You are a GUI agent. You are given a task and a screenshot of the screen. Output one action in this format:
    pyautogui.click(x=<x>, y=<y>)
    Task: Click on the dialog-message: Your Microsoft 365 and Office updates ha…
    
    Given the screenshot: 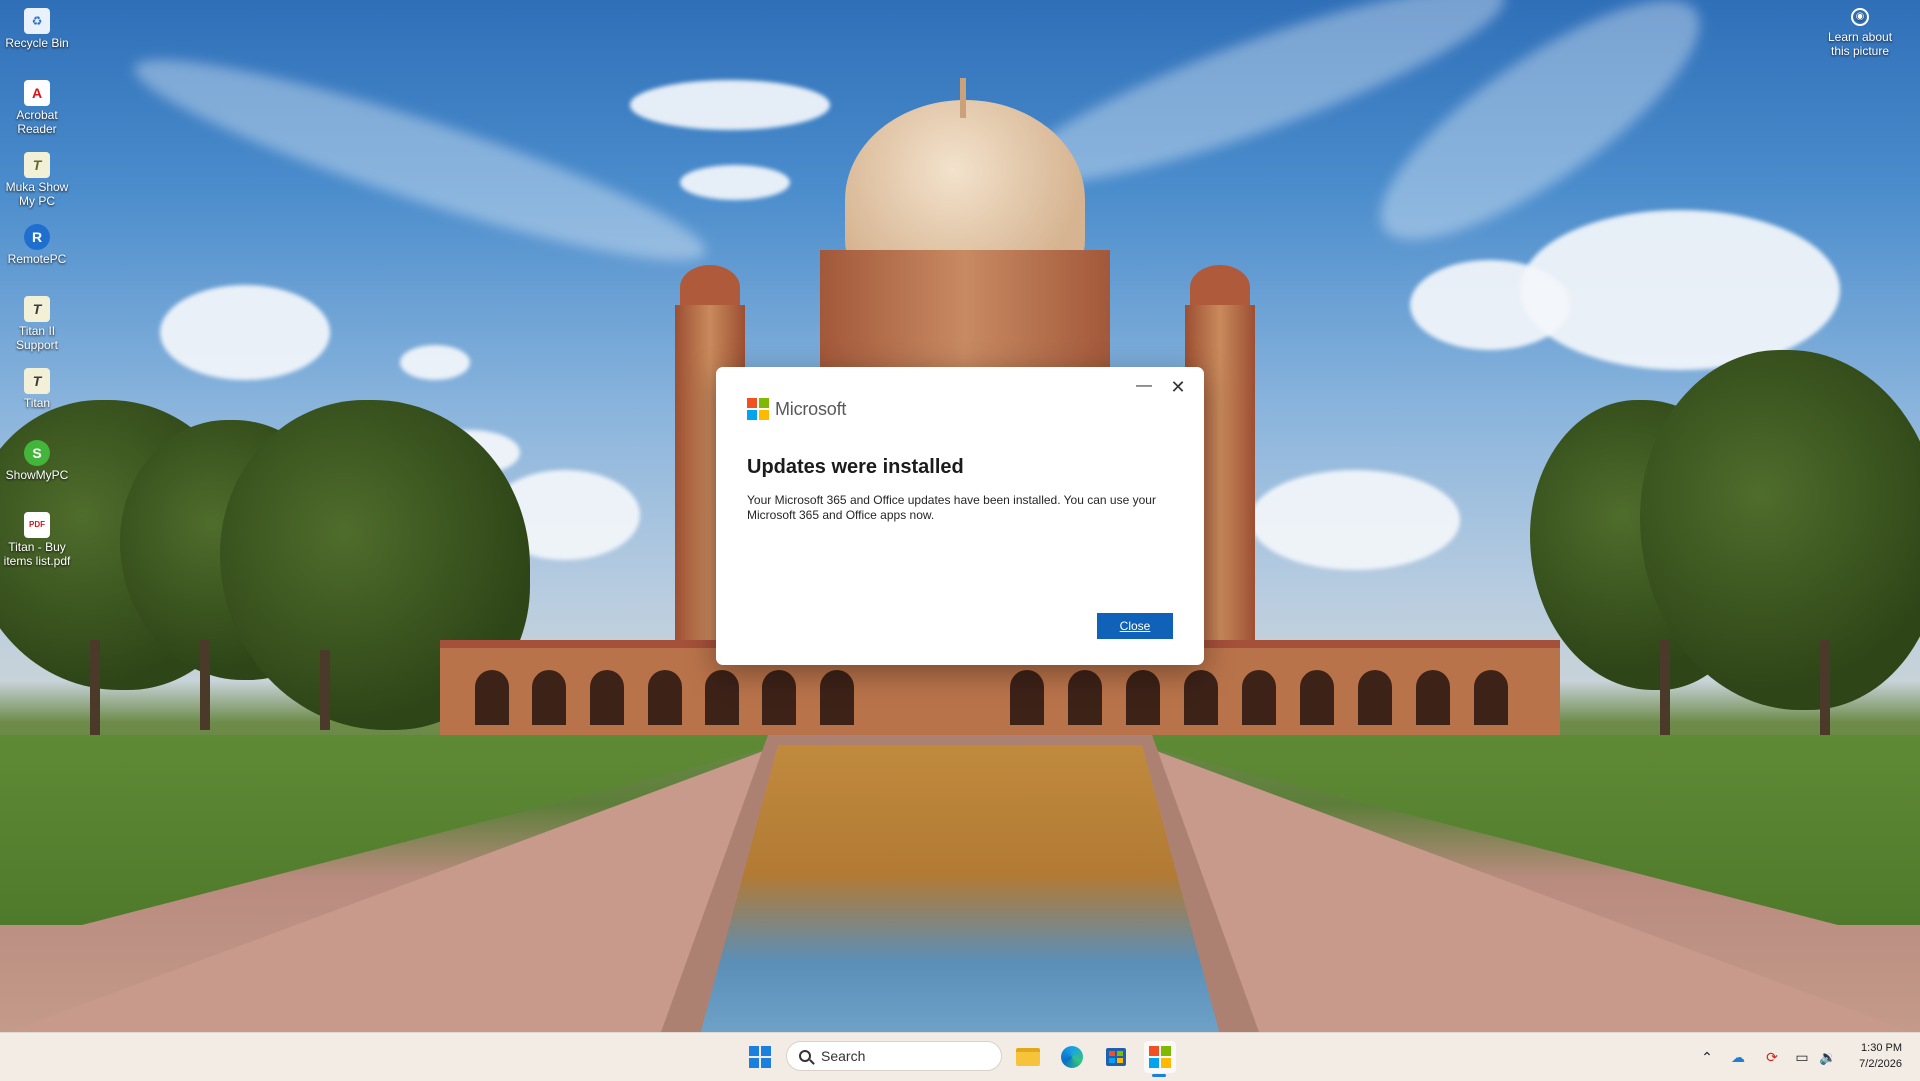 What is the action you would take?
    pyautogui.click(x=951, y=507)
    